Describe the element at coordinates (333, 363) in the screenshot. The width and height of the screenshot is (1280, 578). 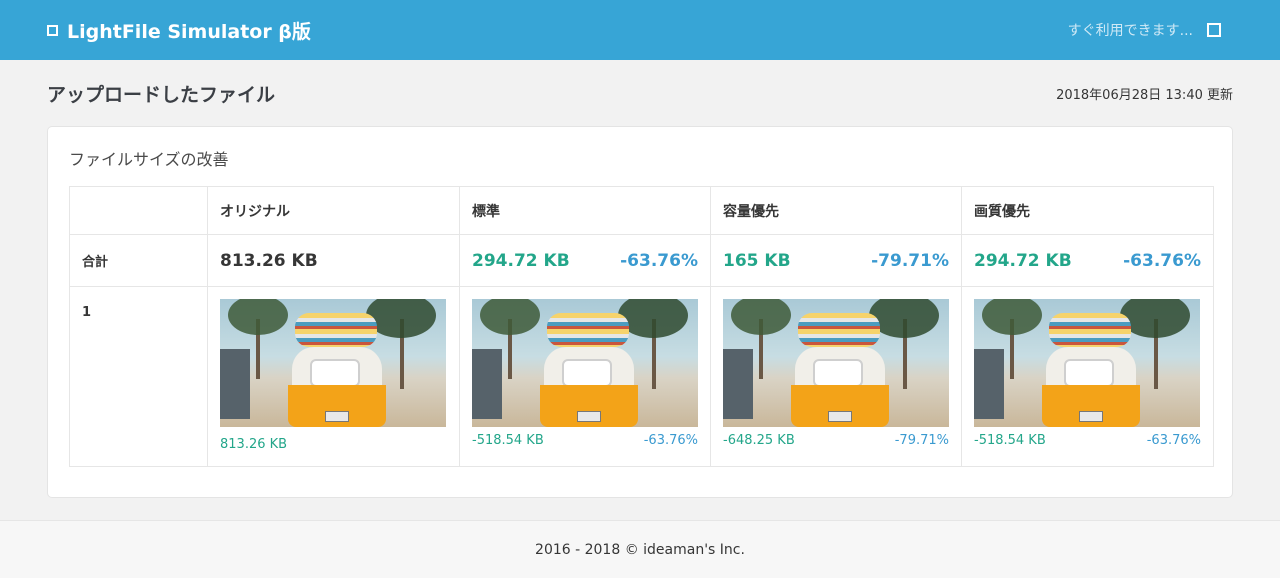
I see `original-thumbnail` at that location.